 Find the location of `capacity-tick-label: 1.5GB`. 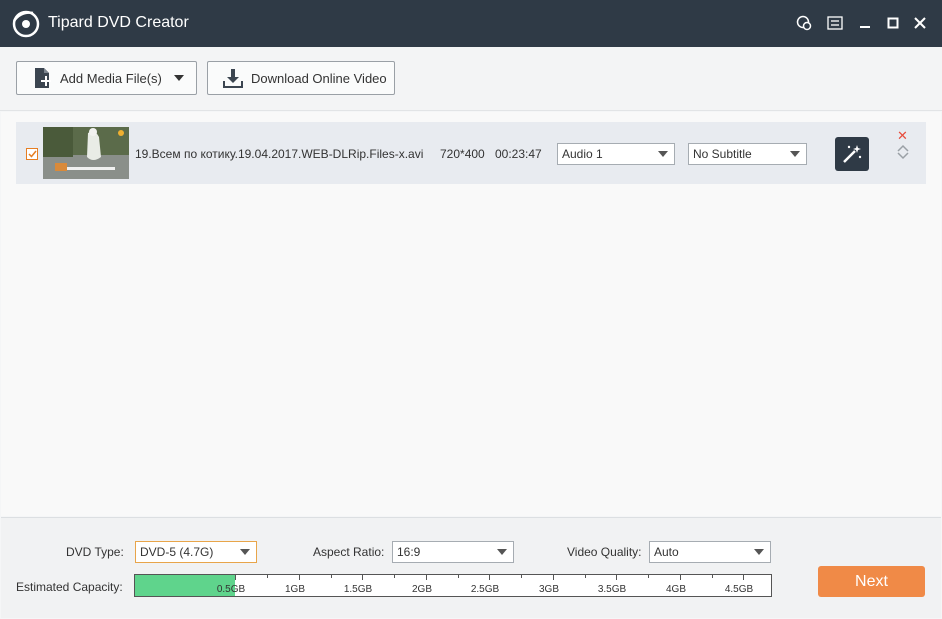

capacity-tick-label: 1.5GB is located at coordinates (358, 589).